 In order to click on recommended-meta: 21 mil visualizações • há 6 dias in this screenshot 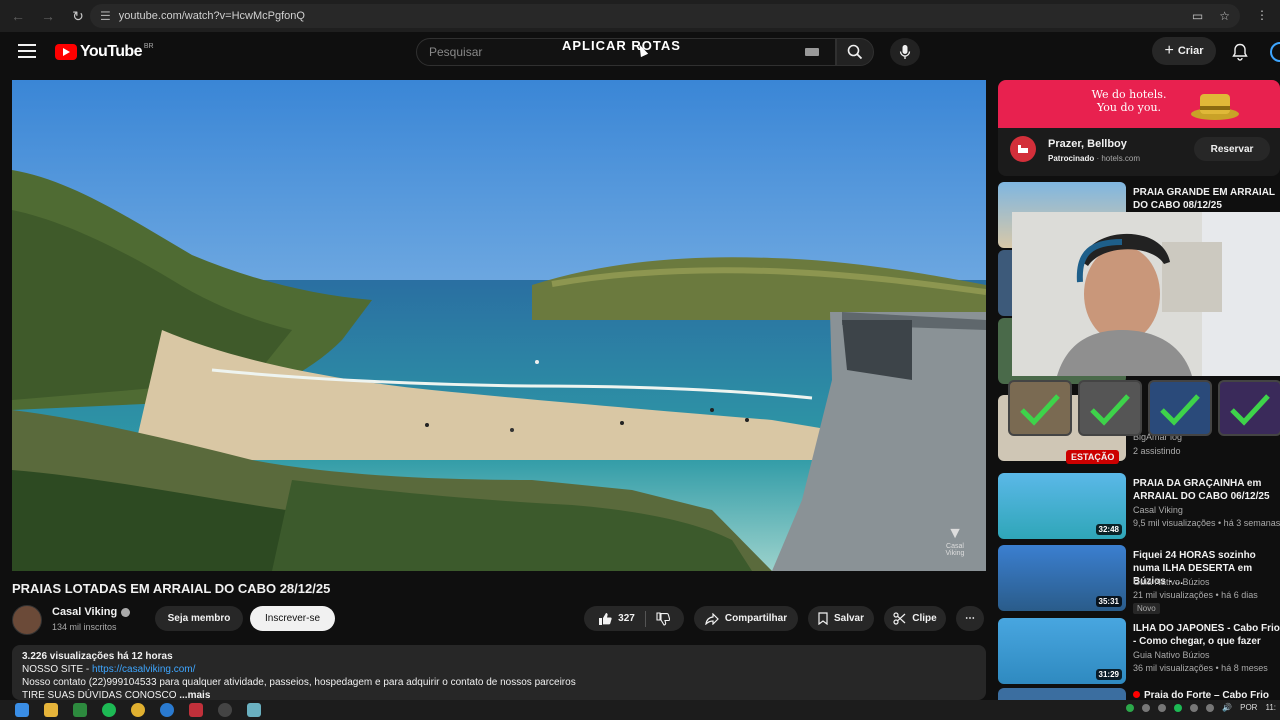, I will do `click(1195, 595)`.